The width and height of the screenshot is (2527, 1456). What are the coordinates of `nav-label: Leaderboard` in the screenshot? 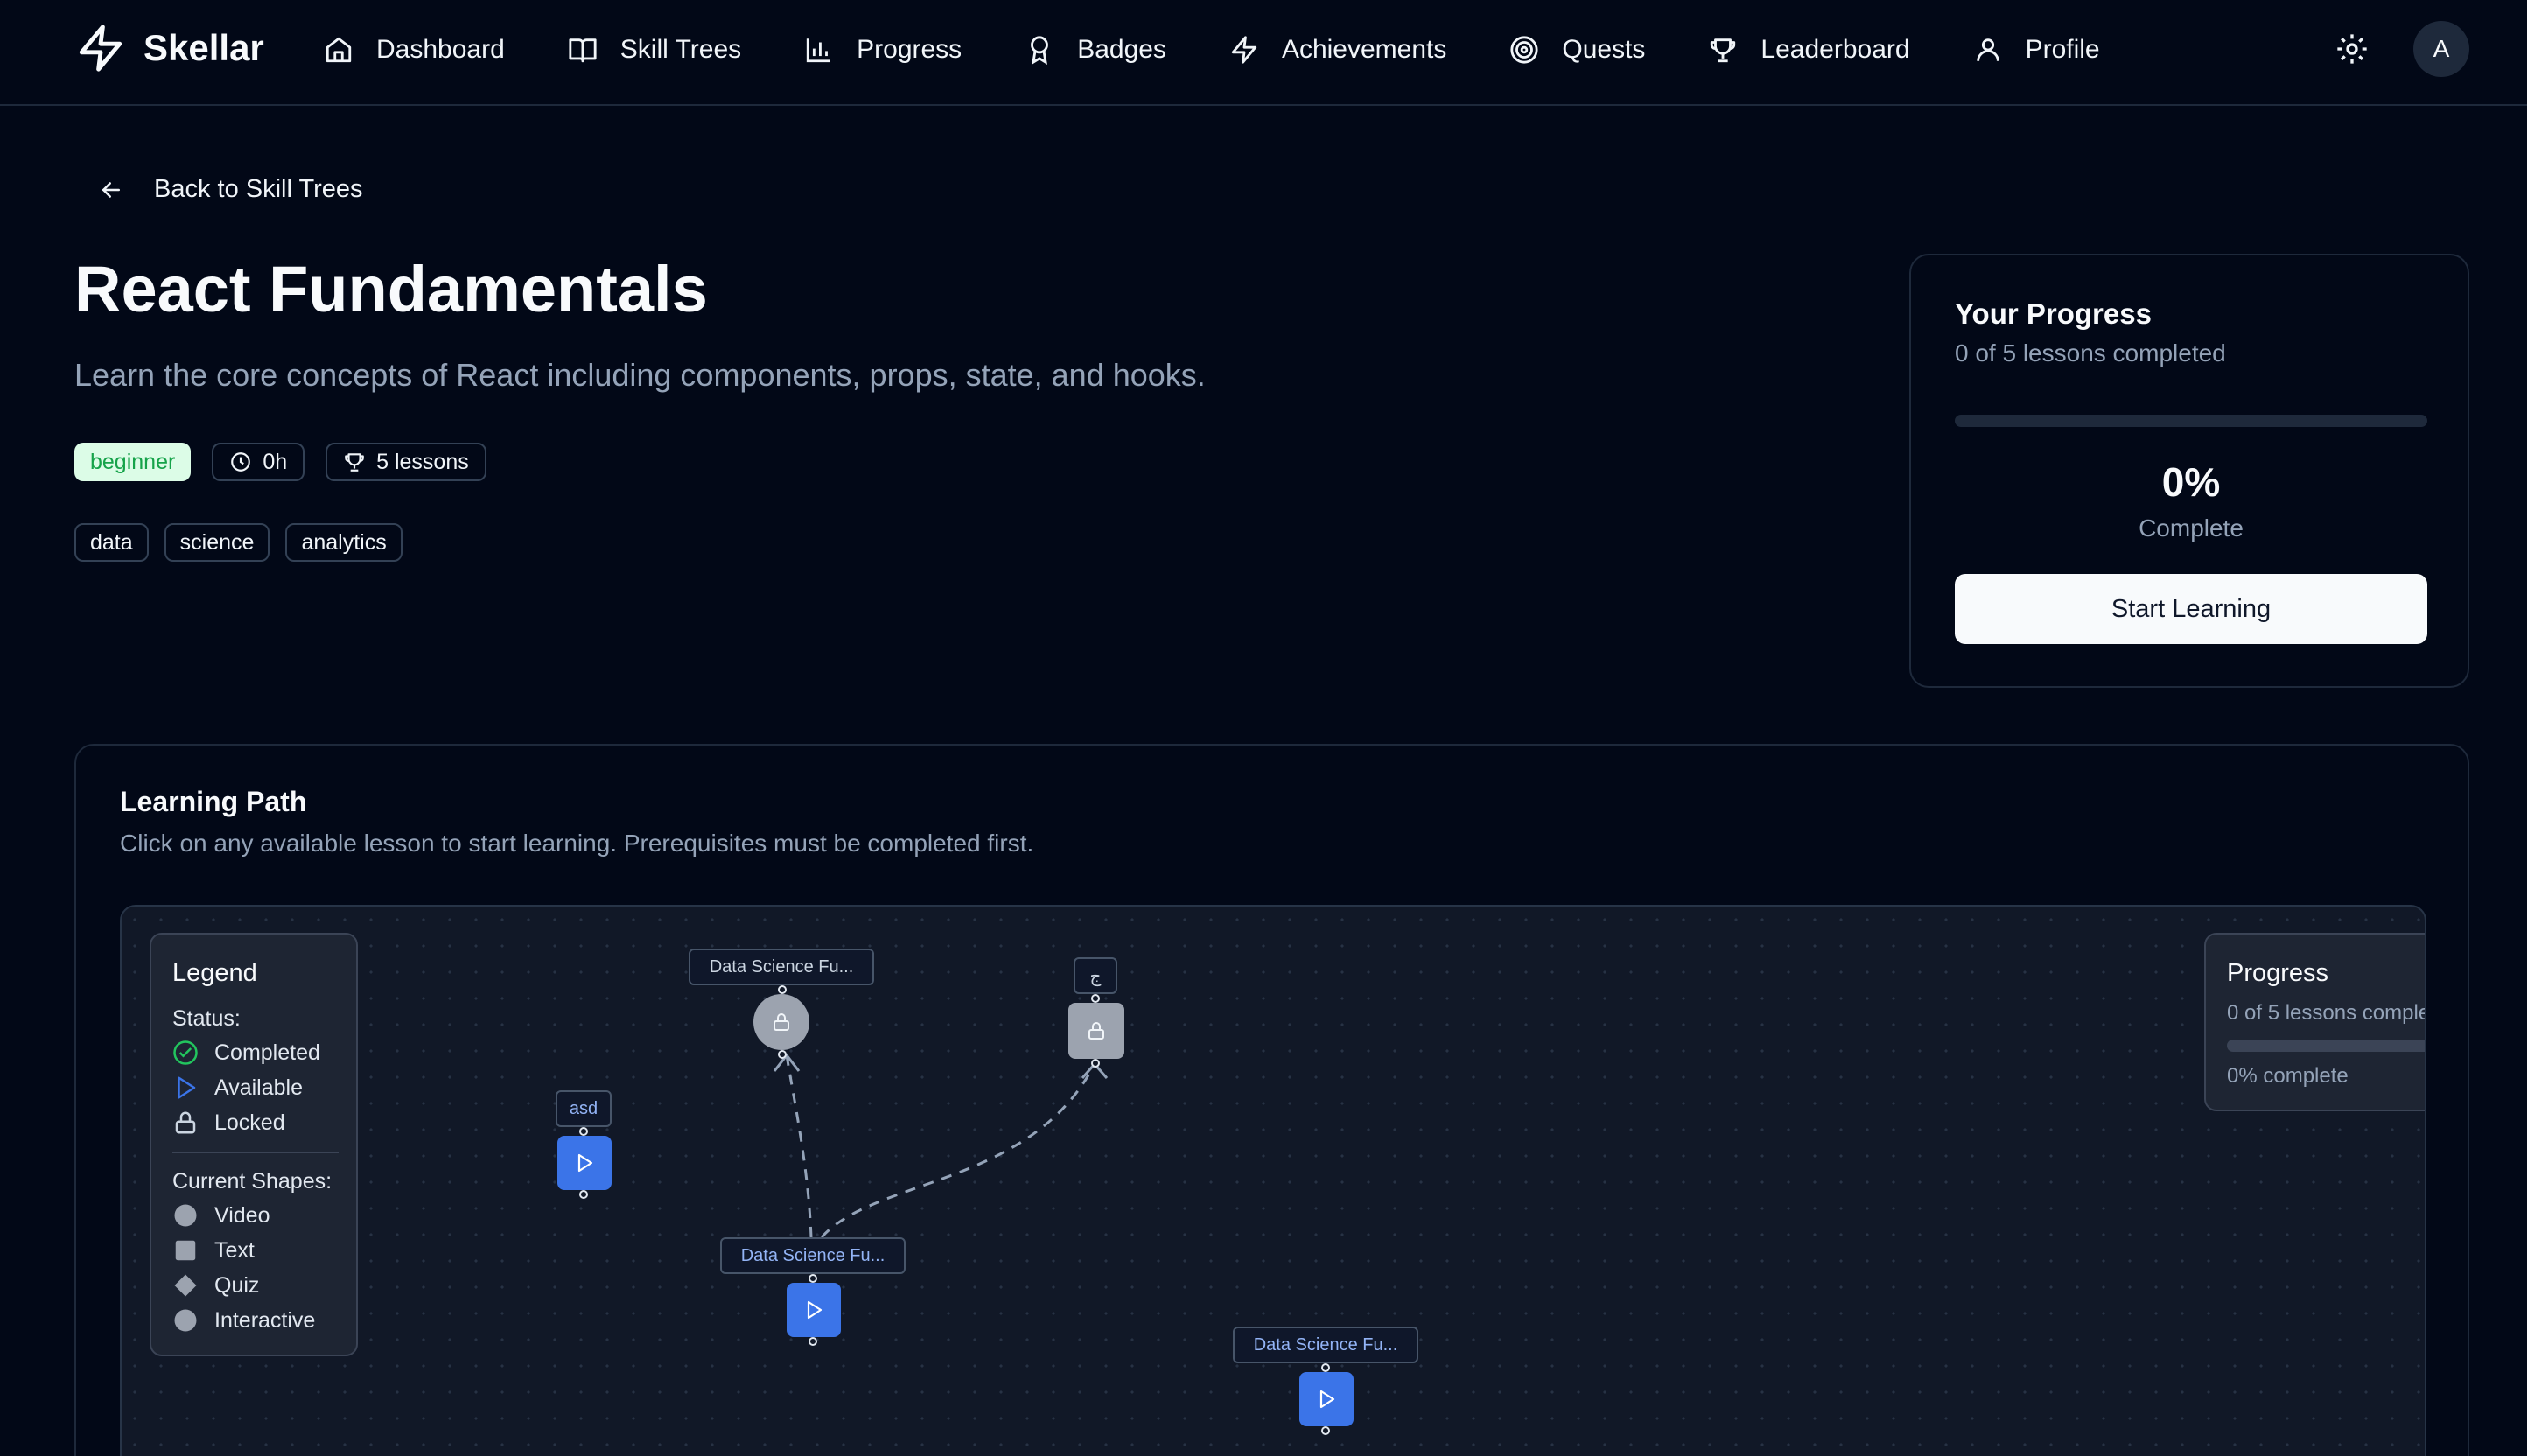 It's located at (1835, 49).